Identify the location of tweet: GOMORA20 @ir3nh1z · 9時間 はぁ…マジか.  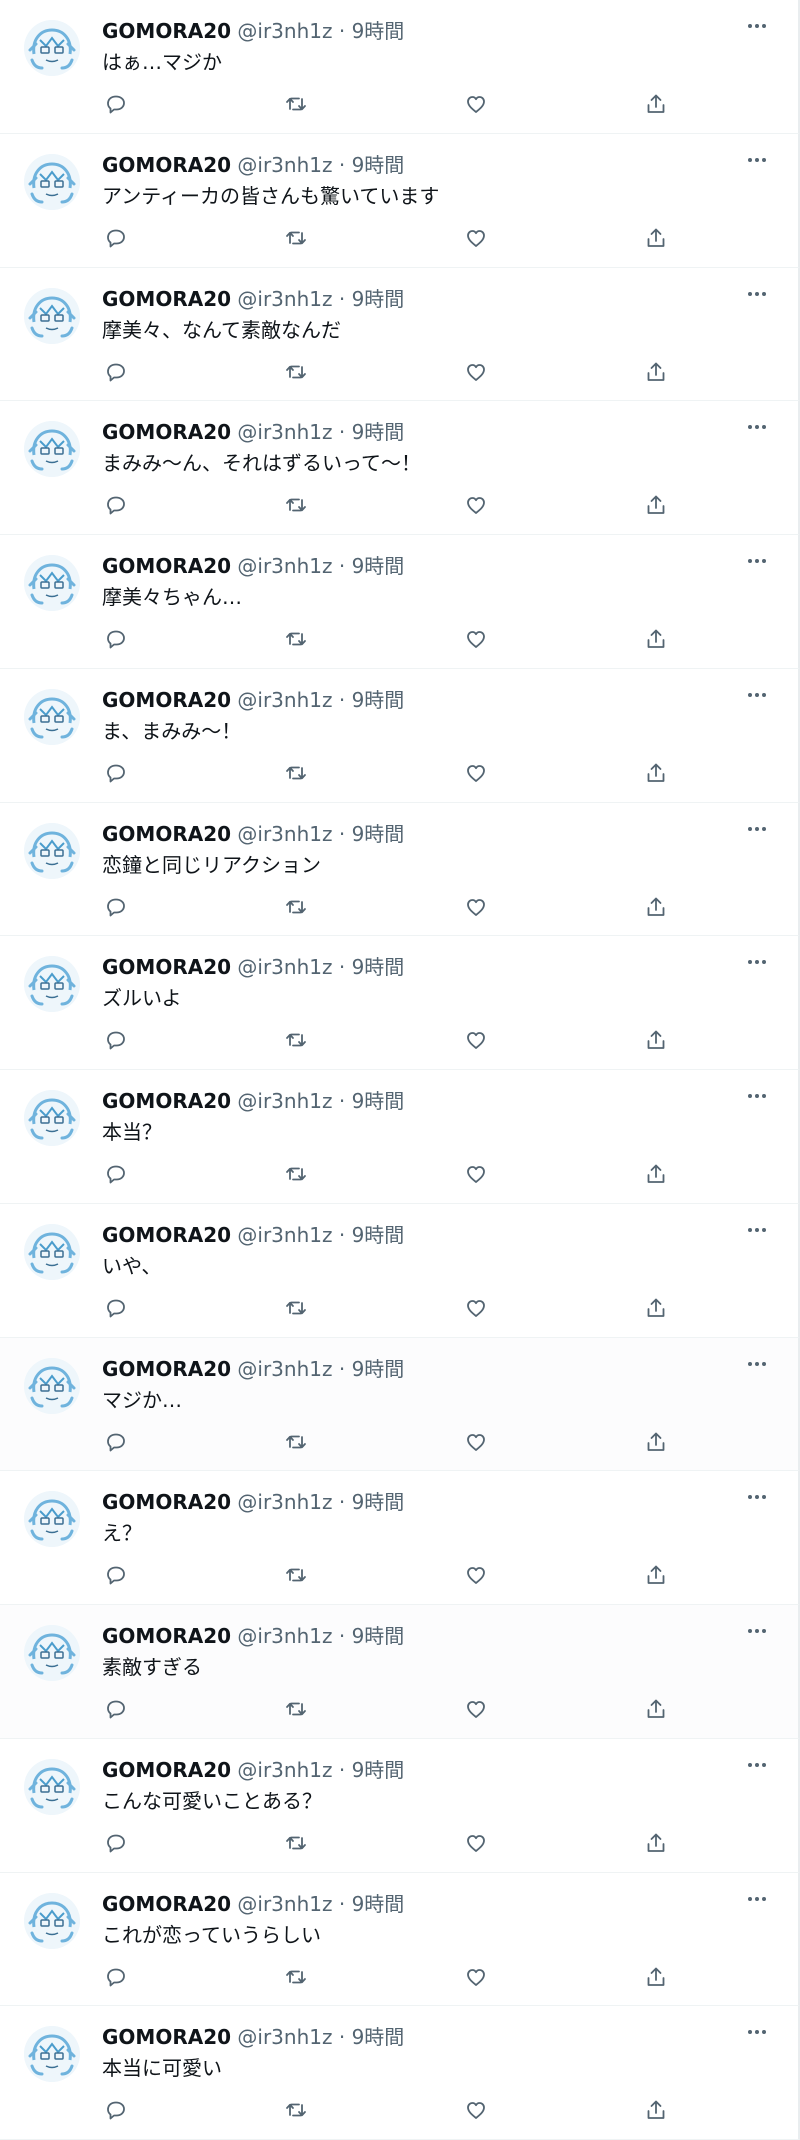
(400, 67).